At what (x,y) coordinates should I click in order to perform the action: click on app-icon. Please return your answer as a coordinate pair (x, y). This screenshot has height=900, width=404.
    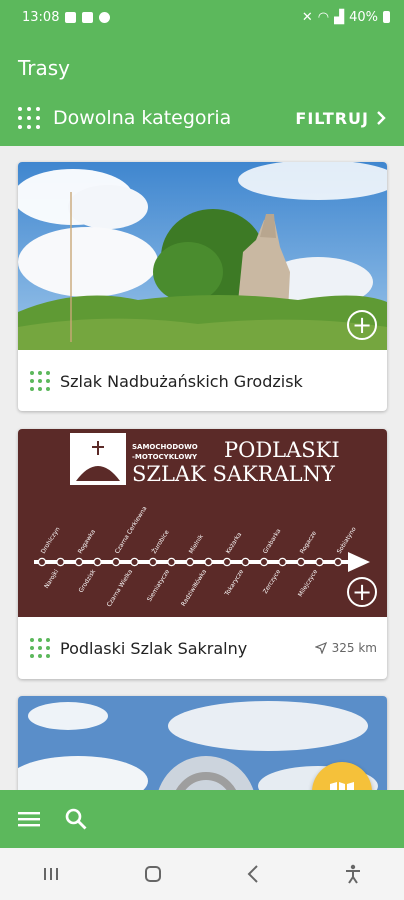
    Looking at the image, I should click on (105, 17).